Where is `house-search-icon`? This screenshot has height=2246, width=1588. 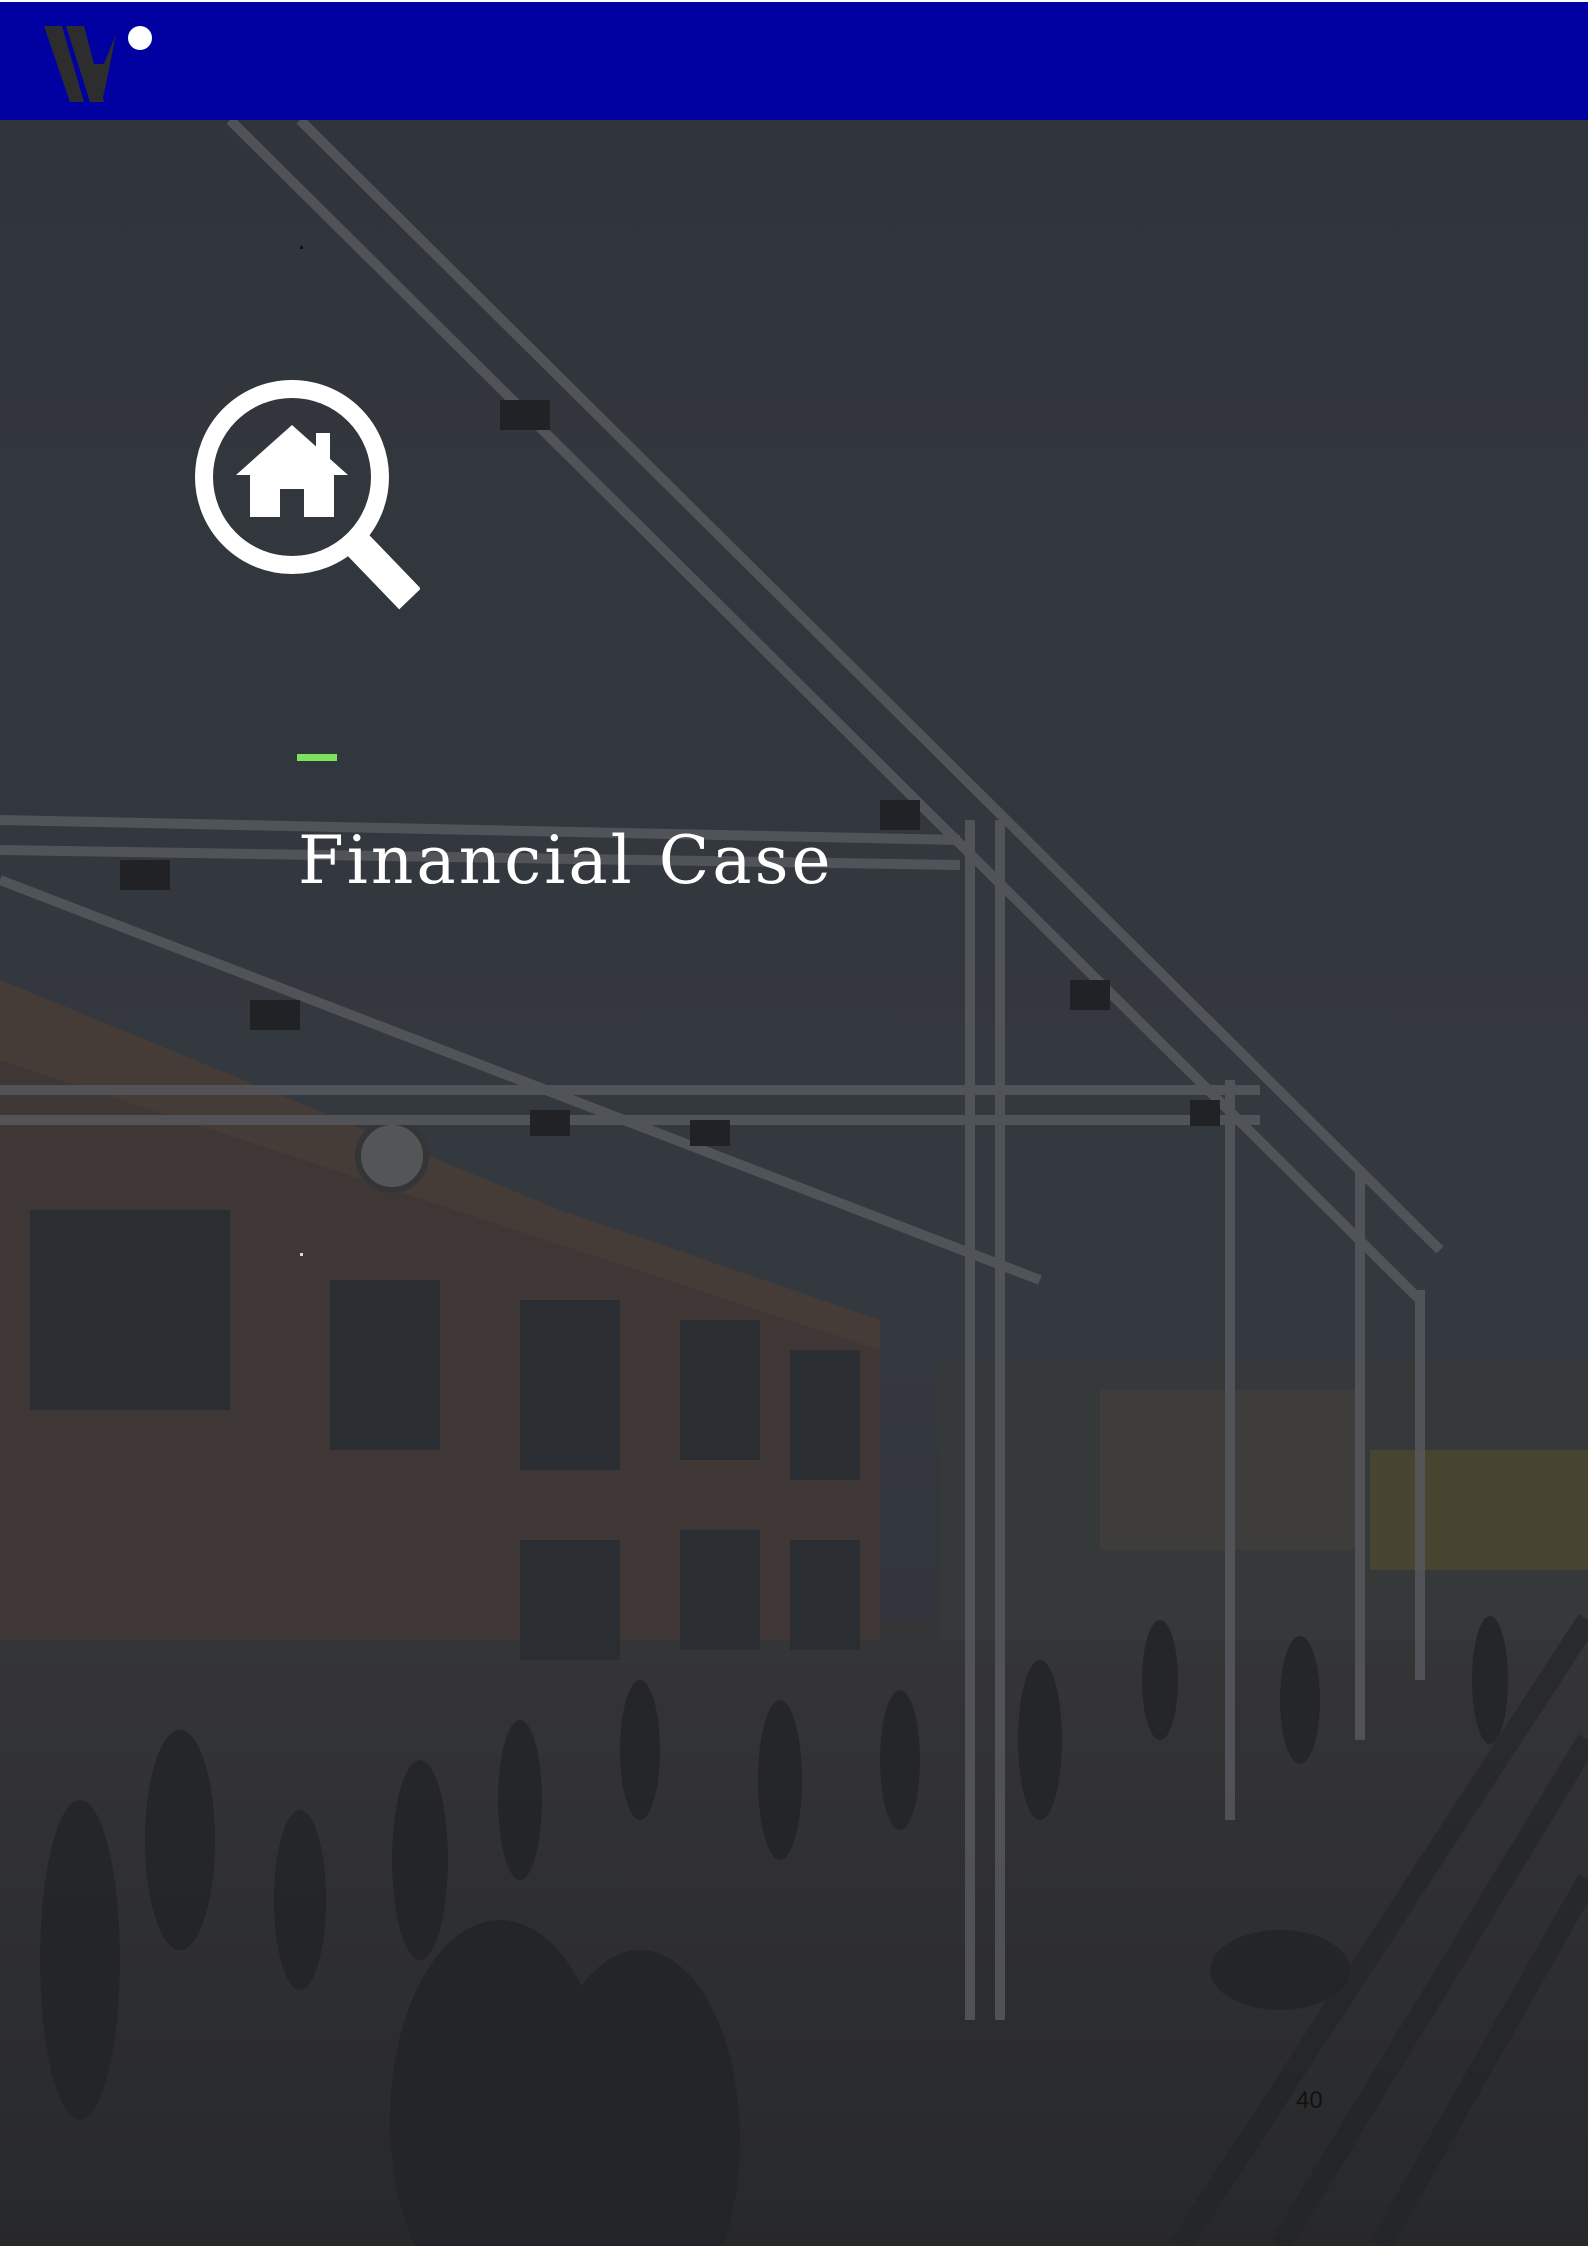
house-search-icon is located at coordinates (307, 495).